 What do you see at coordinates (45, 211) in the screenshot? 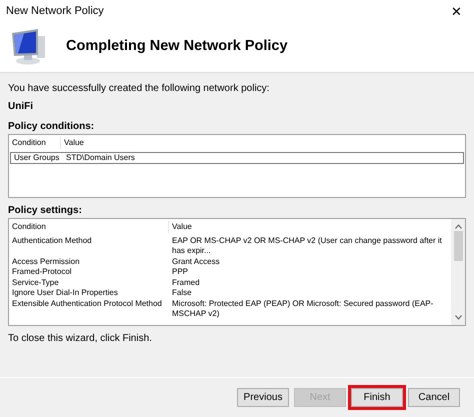
I see `section-label: Policy settings:` at bounding box center [45, 211].